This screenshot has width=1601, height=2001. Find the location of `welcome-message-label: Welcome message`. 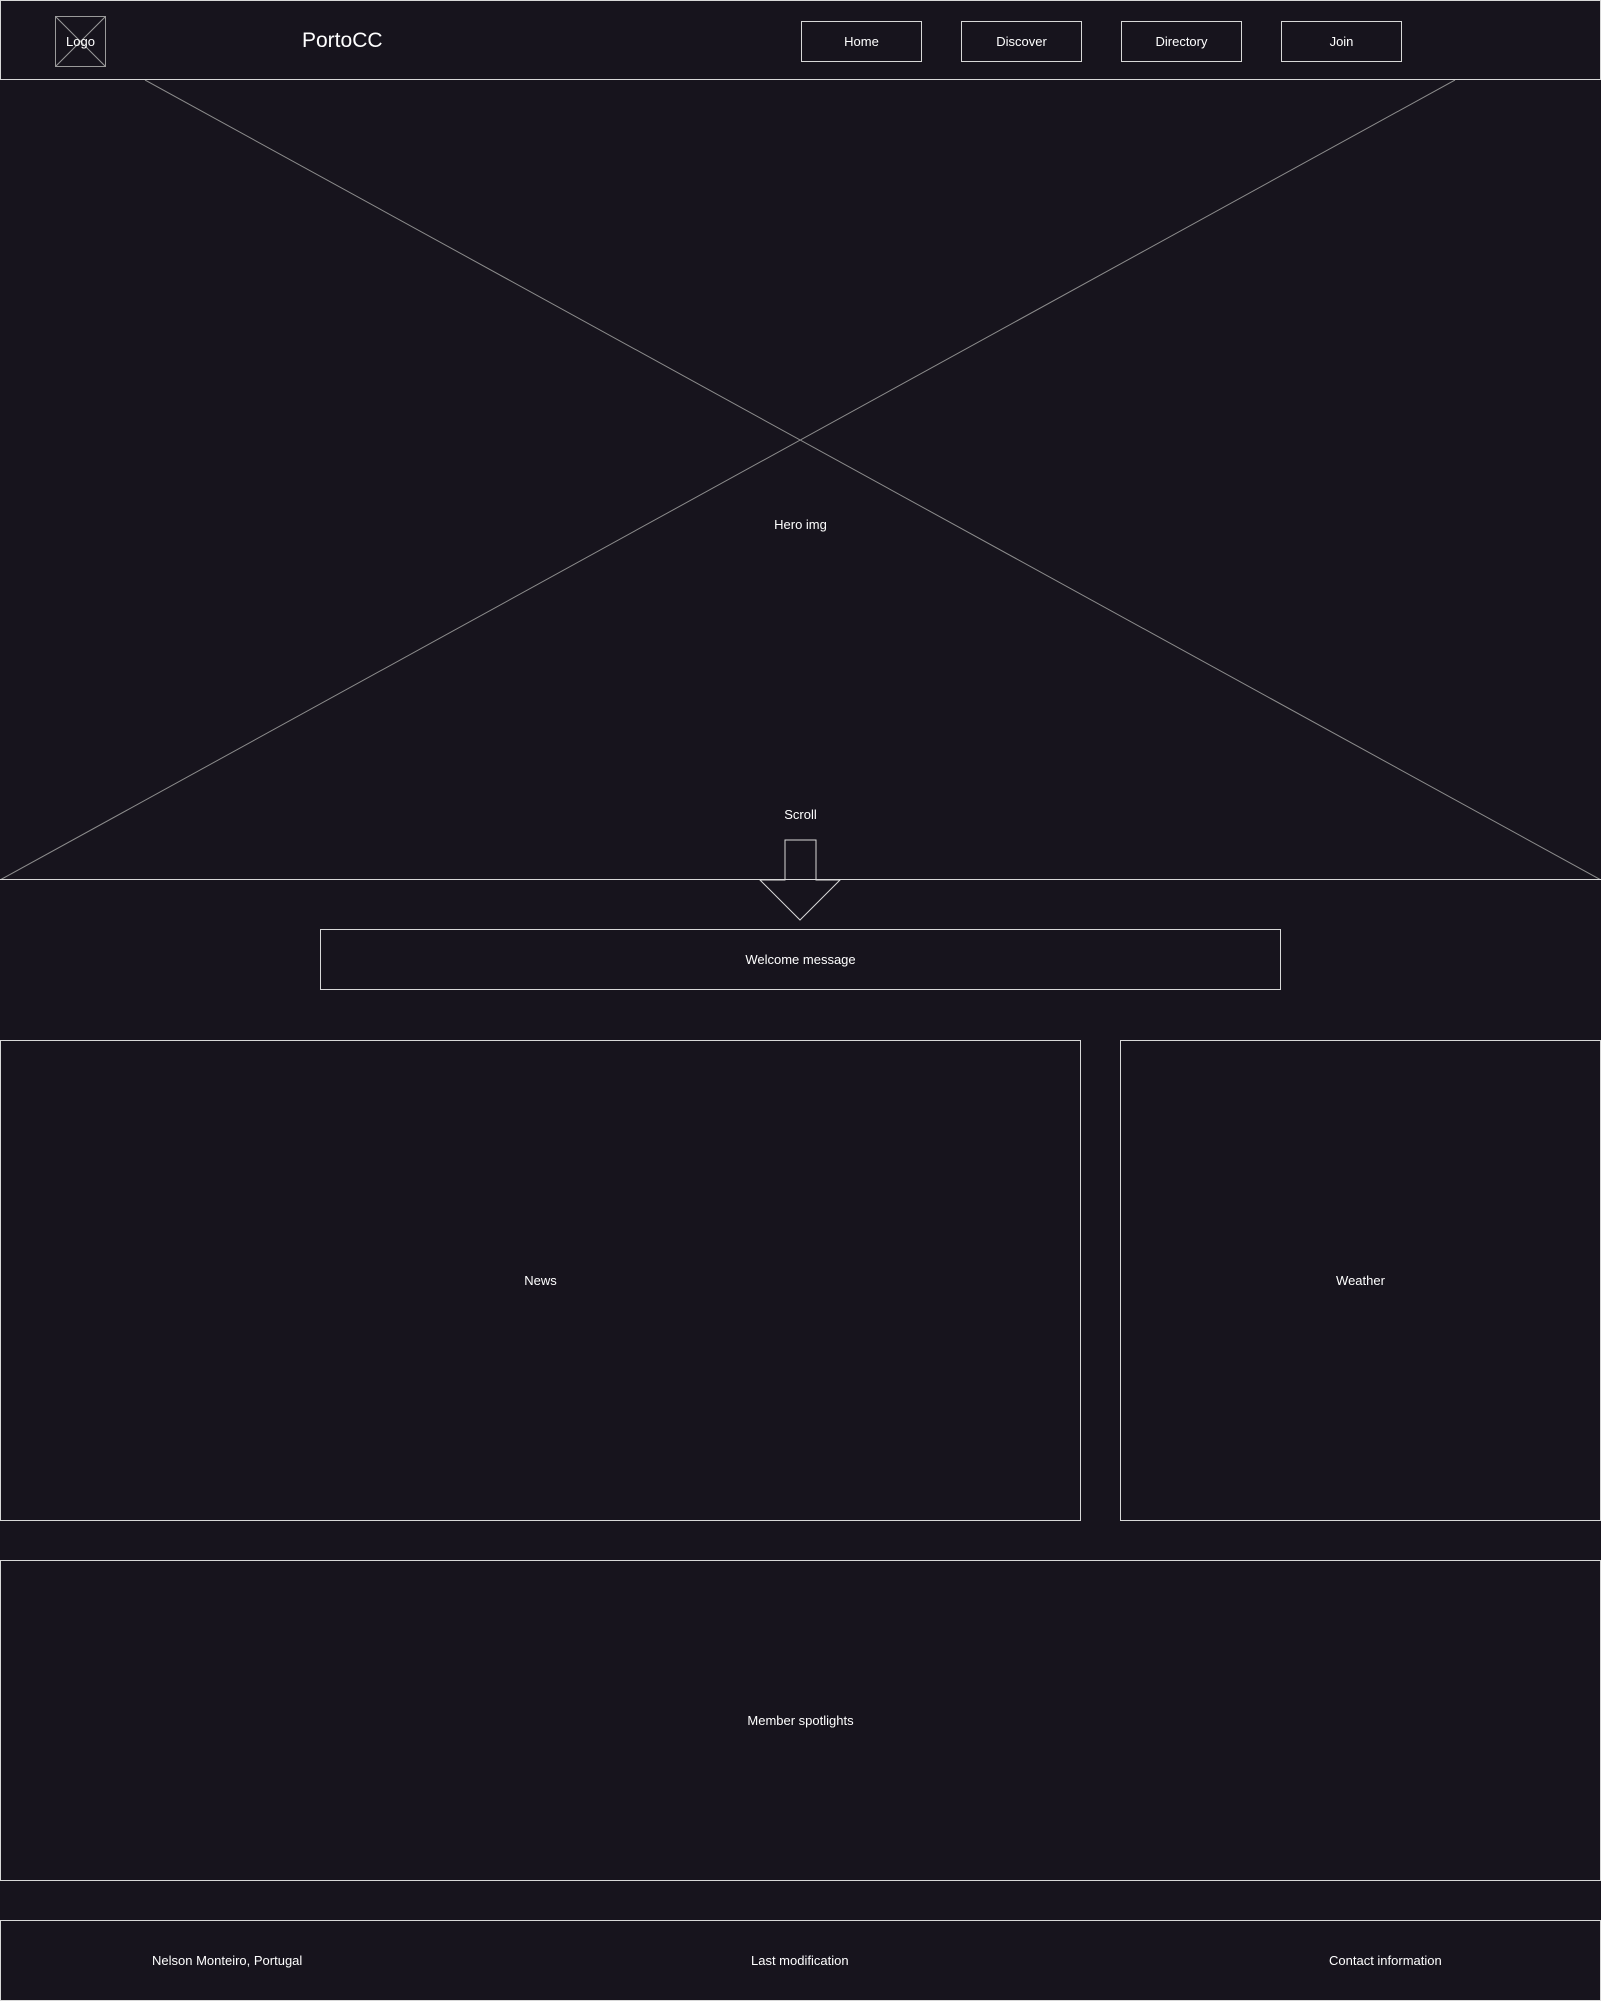

welcome-message-label: Welcome message is located at coordinates (800, 959).